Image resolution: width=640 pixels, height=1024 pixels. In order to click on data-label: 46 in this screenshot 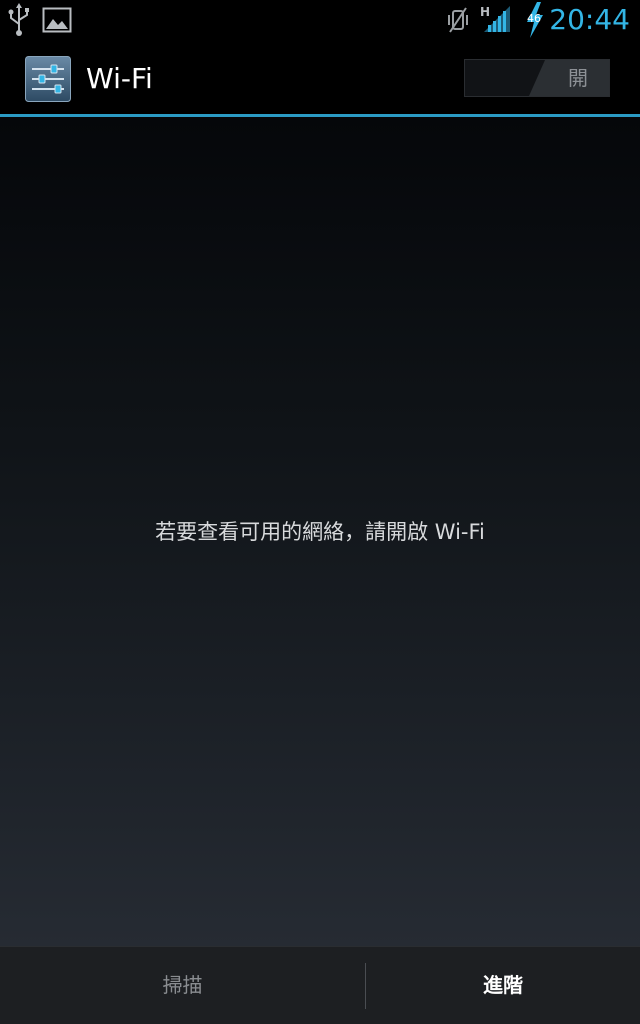, I will do `click(534, 18)`.